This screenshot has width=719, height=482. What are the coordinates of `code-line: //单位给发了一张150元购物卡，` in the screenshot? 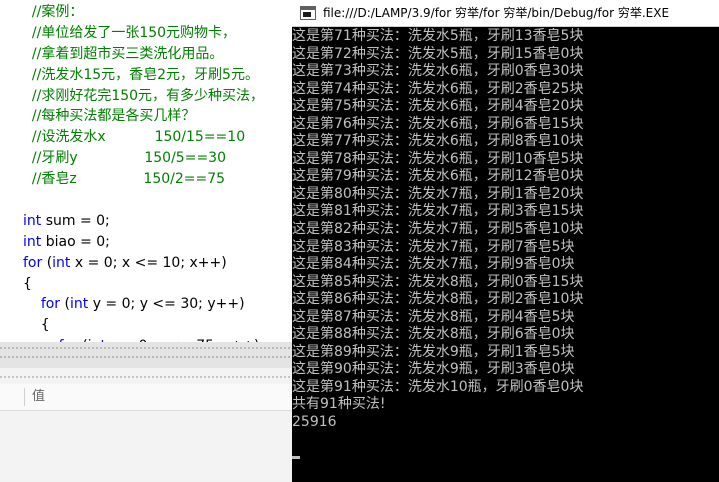 It's located at (130, 32).